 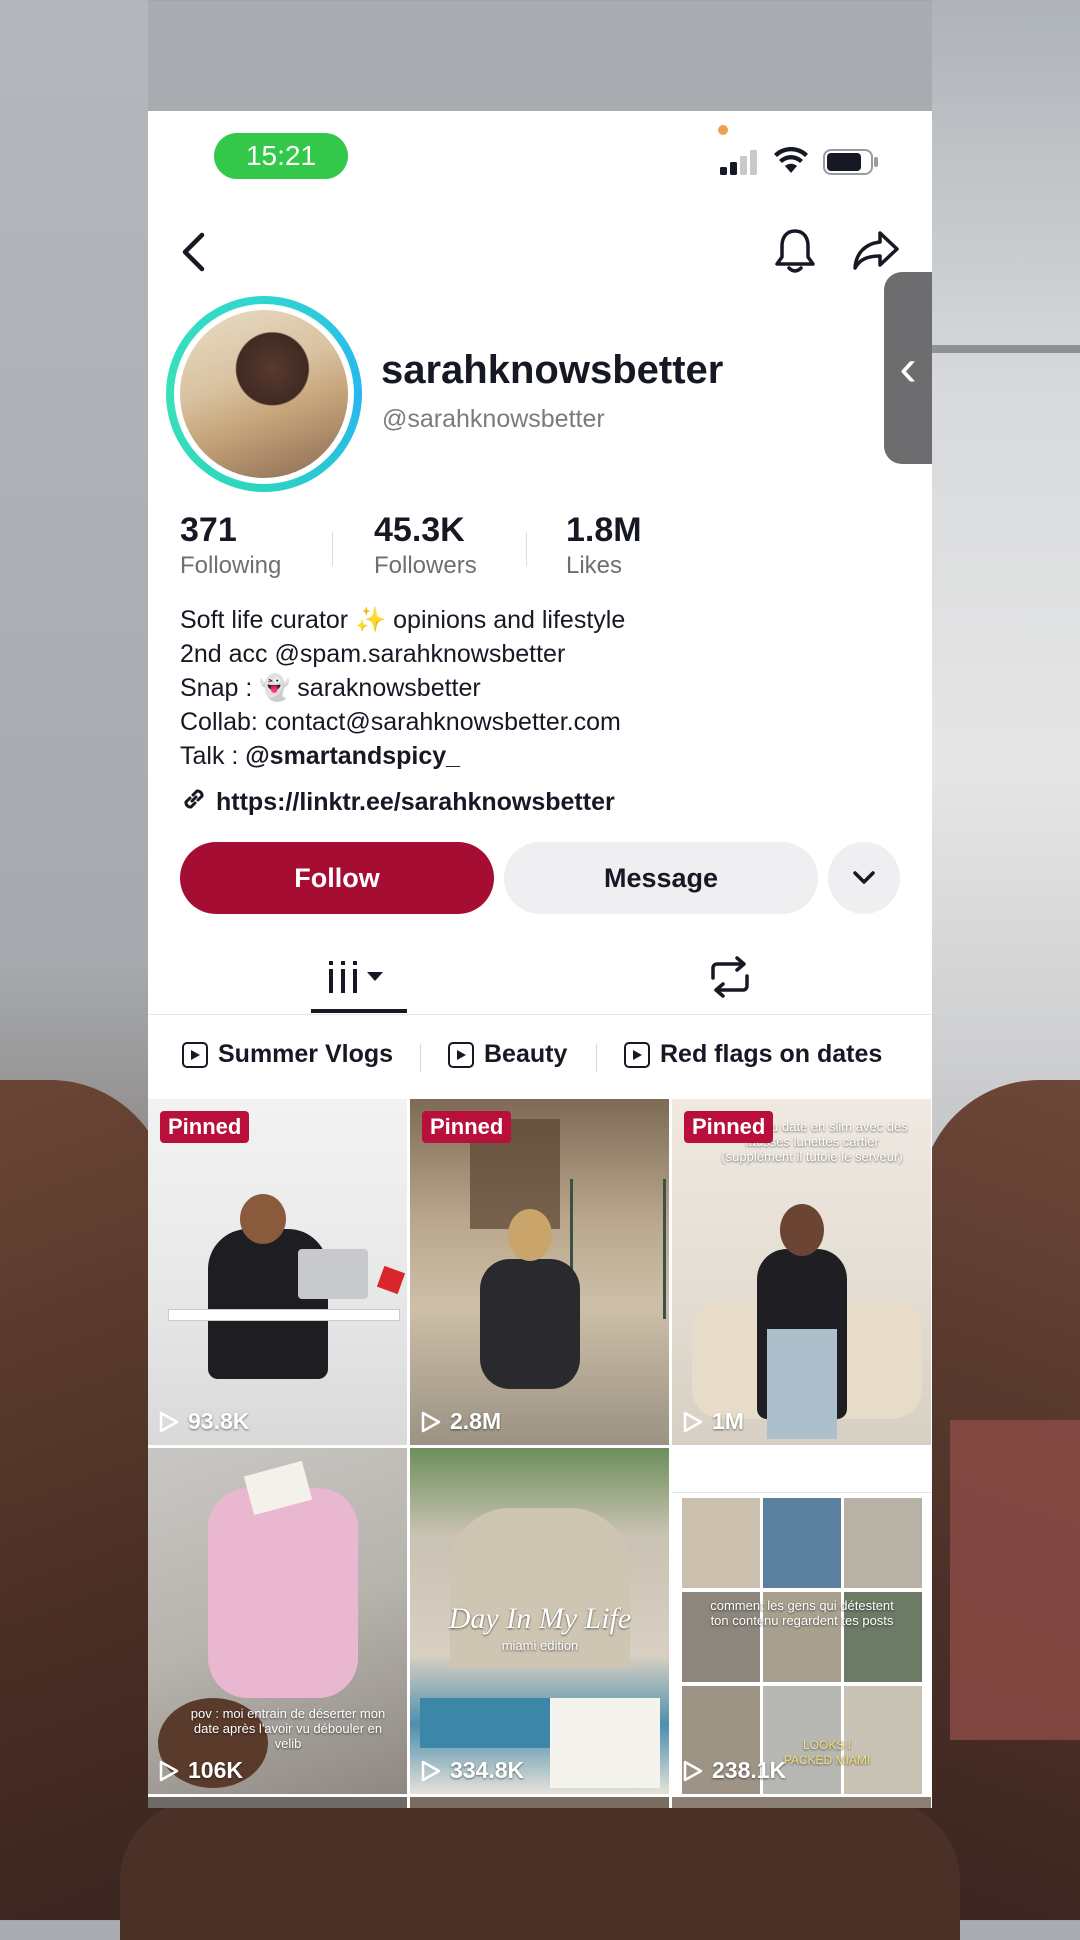 I want to click on video-subcaption: LOOKS I PACKED MIAMI, so click(x=827, y=1752).